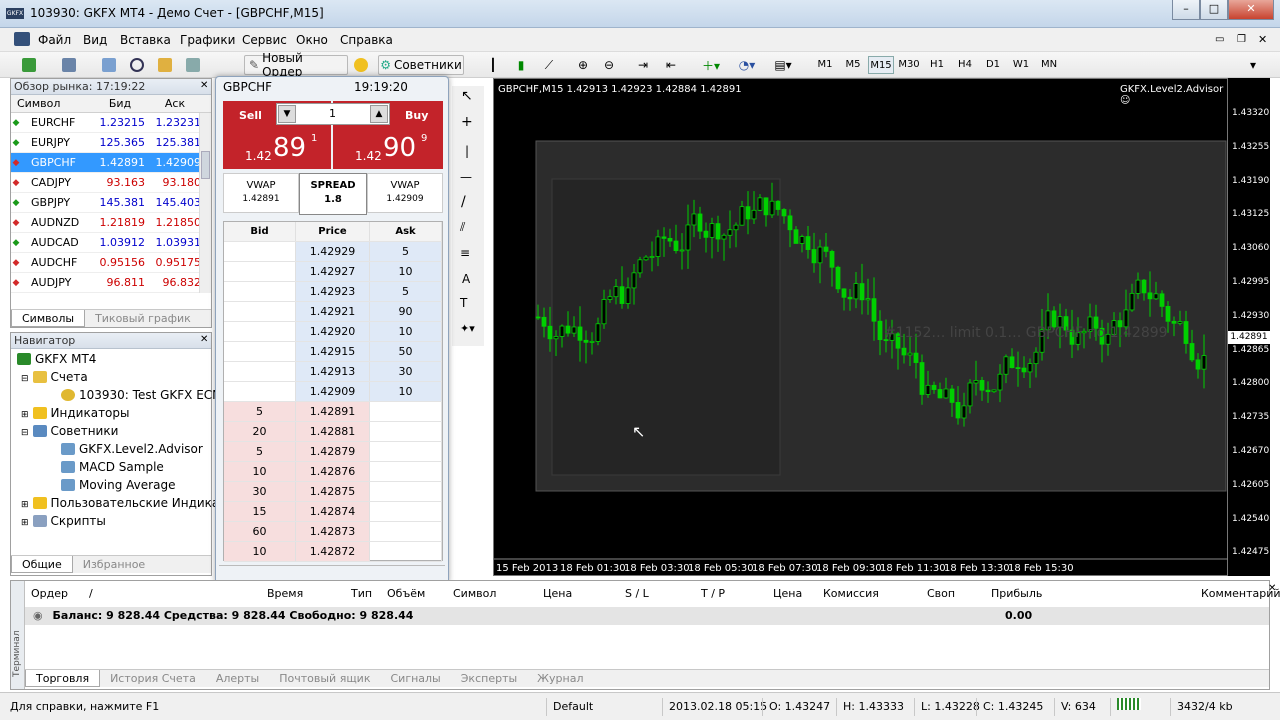 This screenshot has height=720, width=1280. What do you see at coordinates (145, 40) in the screenshot?
I see `menu-insert: Вставка` at bounding box center [145, 40].